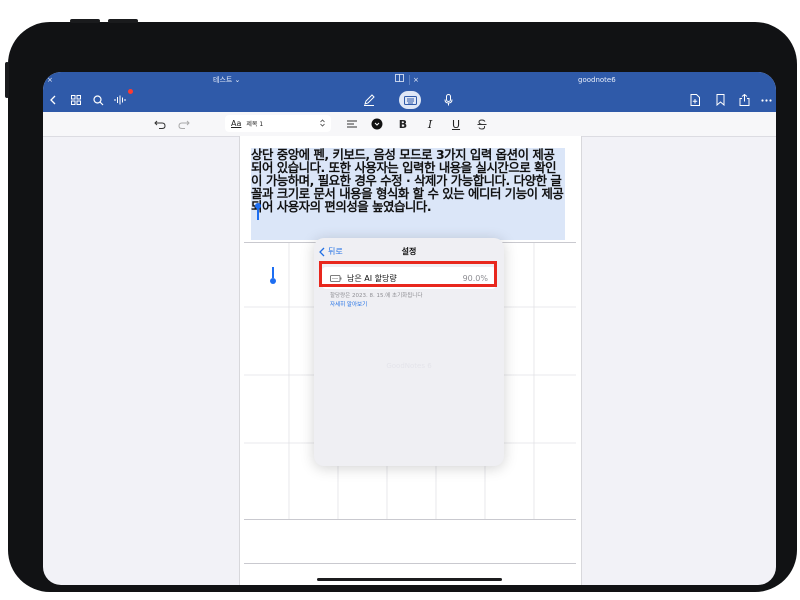  I want to click on undo-icon, so click(160, 124).